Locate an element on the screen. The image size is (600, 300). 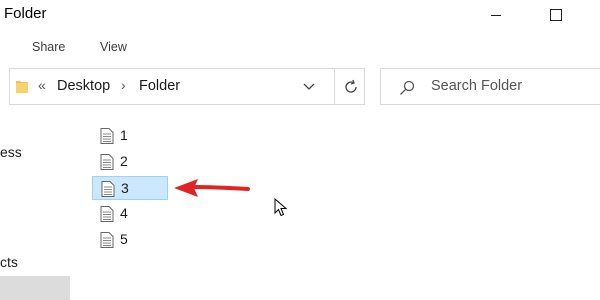
file-item-3: 3 is located at coordinates (130, 188).